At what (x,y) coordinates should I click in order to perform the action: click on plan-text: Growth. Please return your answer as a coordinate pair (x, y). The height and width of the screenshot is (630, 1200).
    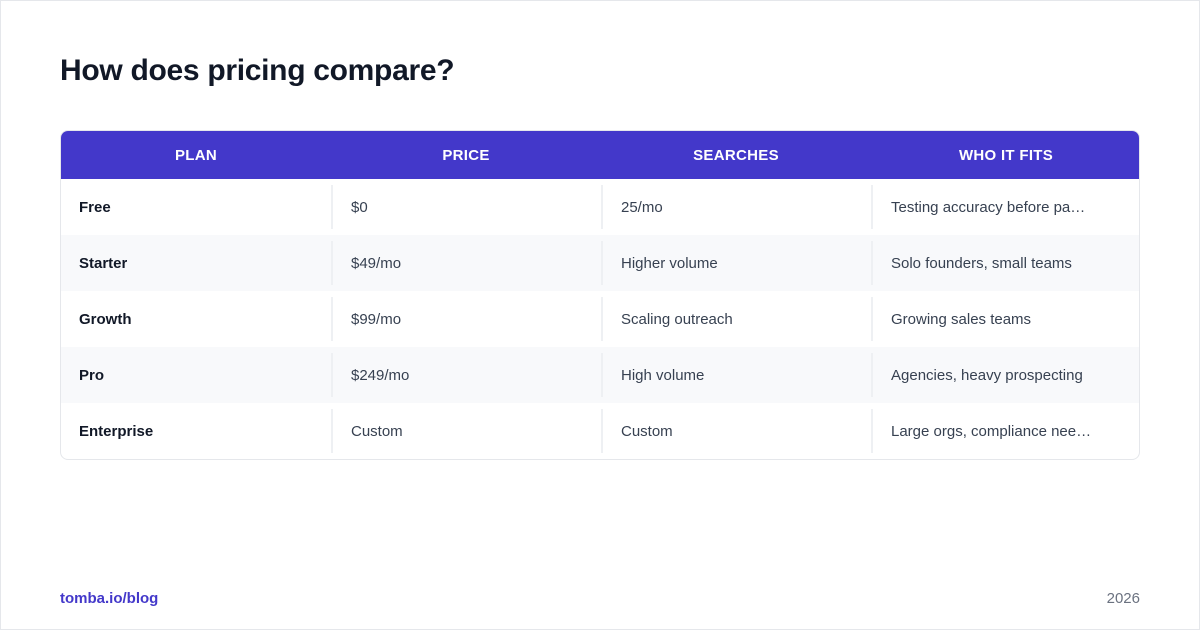
    Looking at the image, I should click on (105, 319).